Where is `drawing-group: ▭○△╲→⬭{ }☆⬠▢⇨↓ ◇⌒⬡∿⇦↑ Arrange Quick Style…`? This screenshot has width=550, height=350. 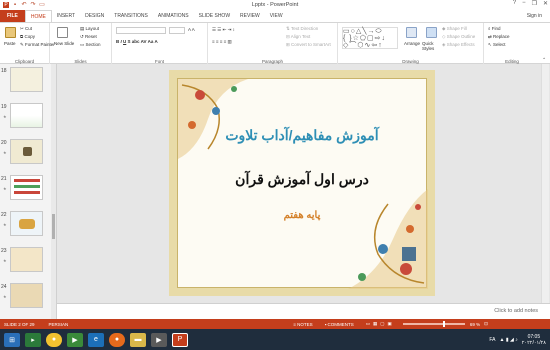 drawing-group: ▭○△╲→⬭{ }☆⬠▢⇨↓ ◇⌒⬡∿⇦↑ Arrange Quick Style… is located at coordinates (411, 44).